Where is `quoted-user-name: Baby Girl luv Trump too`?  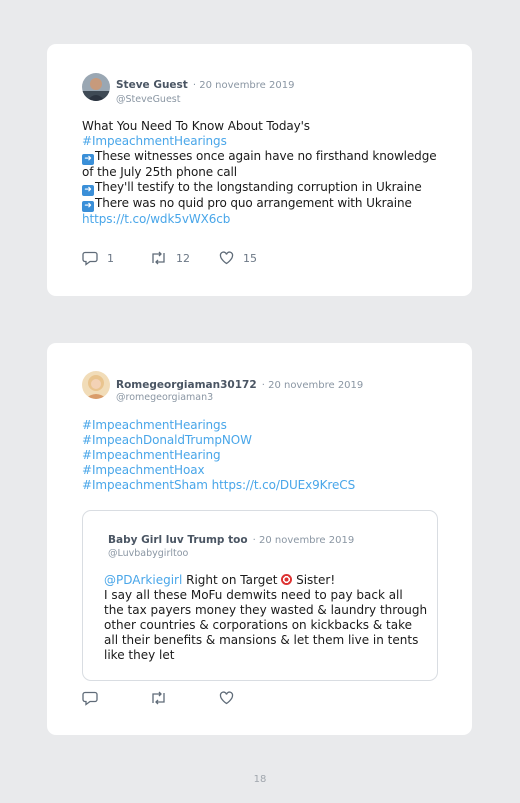
quoted-user-name: Baby Girl luv Trump too is located at coordinates (178, 540).